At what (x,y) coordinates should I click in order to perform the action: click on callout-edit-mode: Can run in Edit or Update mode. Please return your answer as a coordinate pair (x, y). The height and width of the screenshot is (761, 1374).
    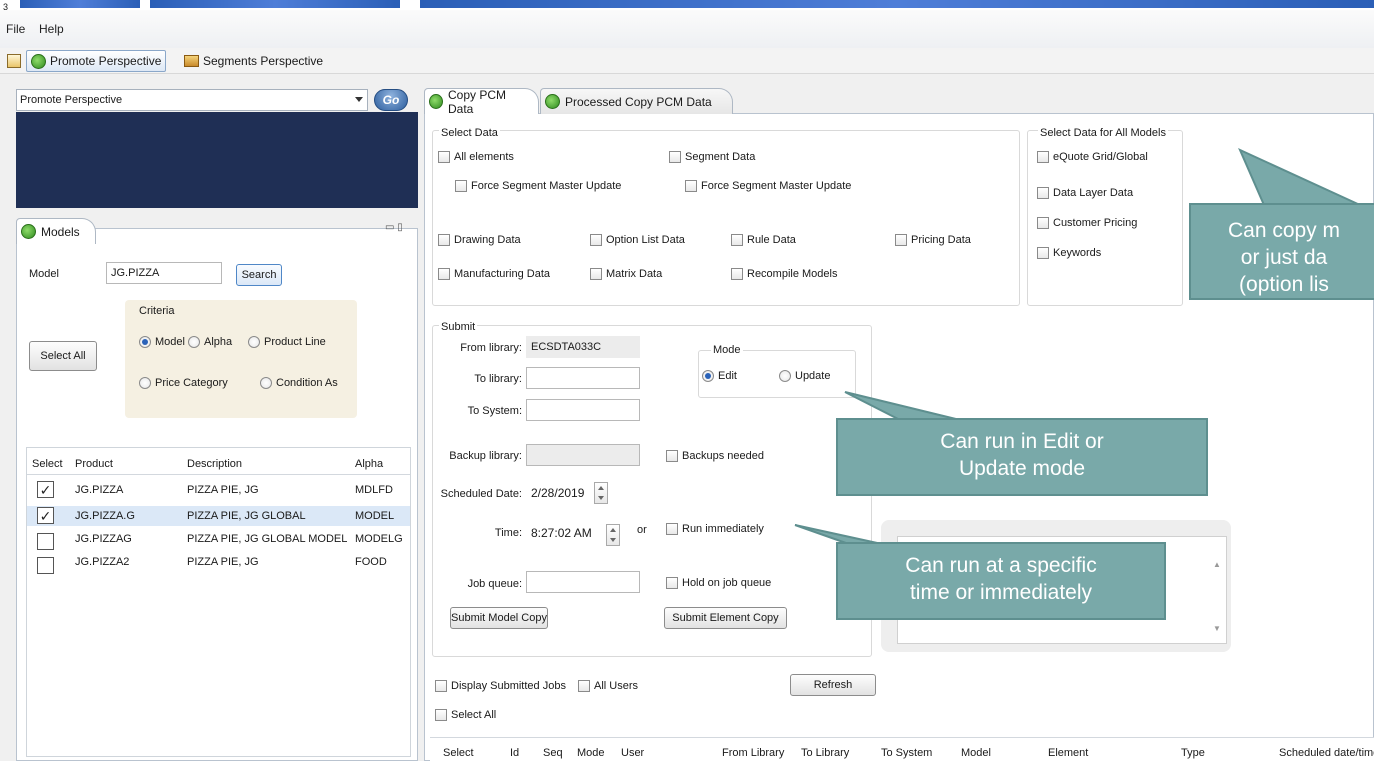
    Looking at the image, I should click on (1022, 457).